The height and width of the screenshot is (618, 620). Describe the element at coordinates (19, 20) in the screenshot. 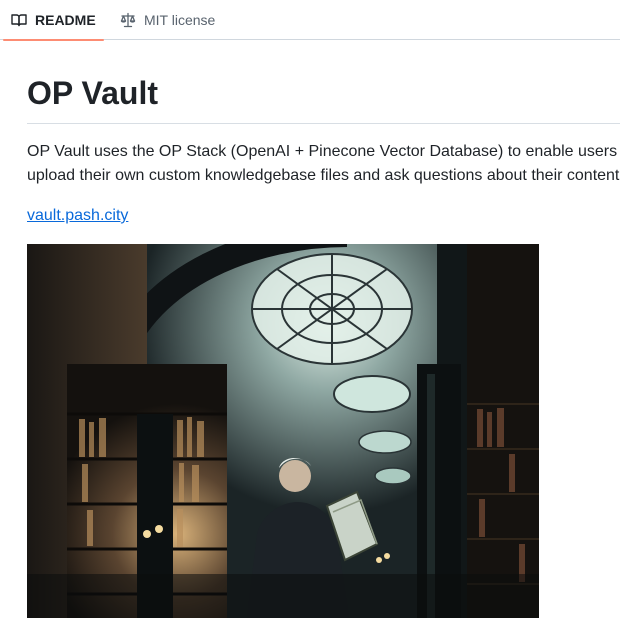

I see `book-icon` at that location.